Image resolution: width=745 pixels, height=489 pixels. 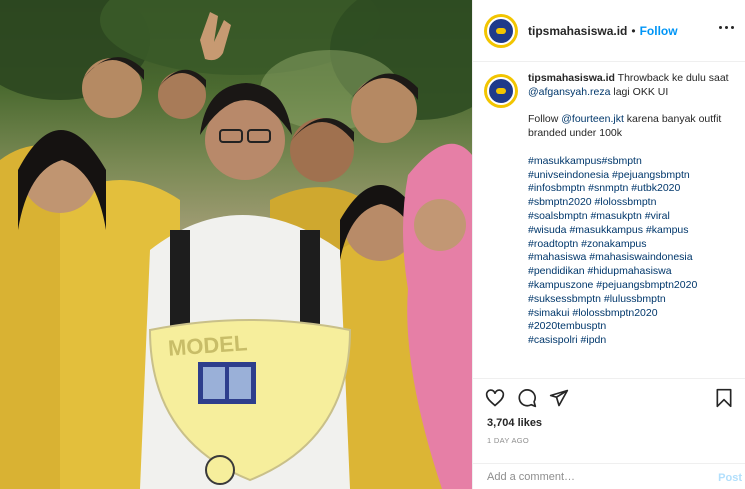 I want to click on mention-link: @fourteen.jkt, so click(x=592, y=119).